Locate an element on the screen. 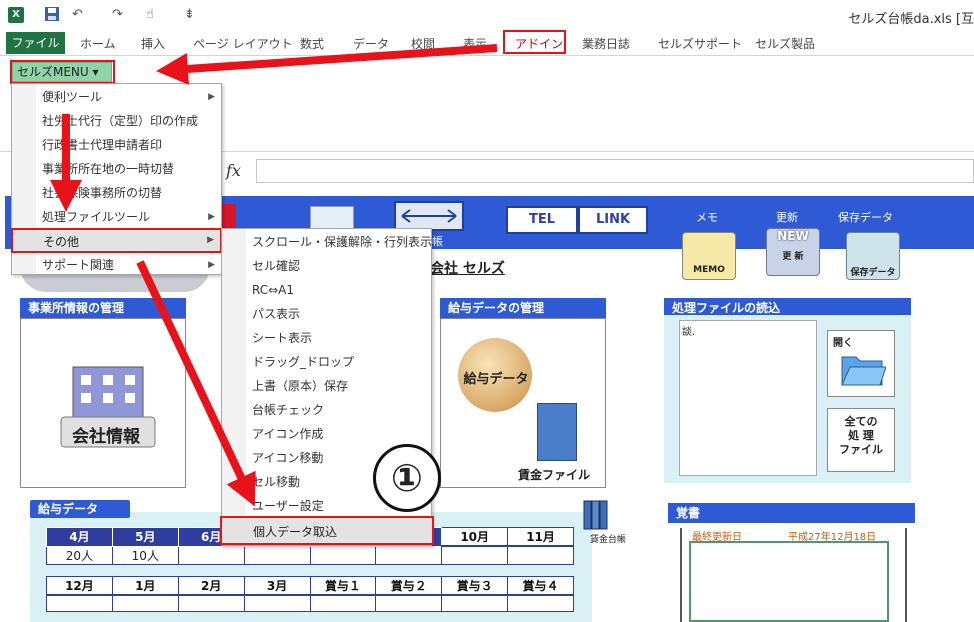 This screenshot has width=974, height=622. title-bar: X ↶ ↷ ☝ ⇟ セルズ台帳da.xls [互 is located at coordinates (487, 15).